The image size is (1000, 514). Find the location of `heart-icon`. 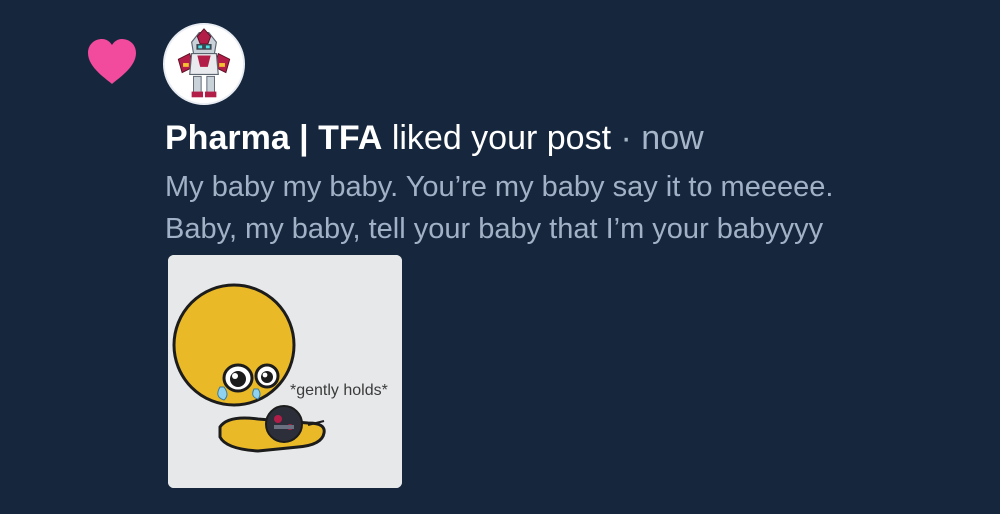

heart-icon is located at coordinates (112, 62).